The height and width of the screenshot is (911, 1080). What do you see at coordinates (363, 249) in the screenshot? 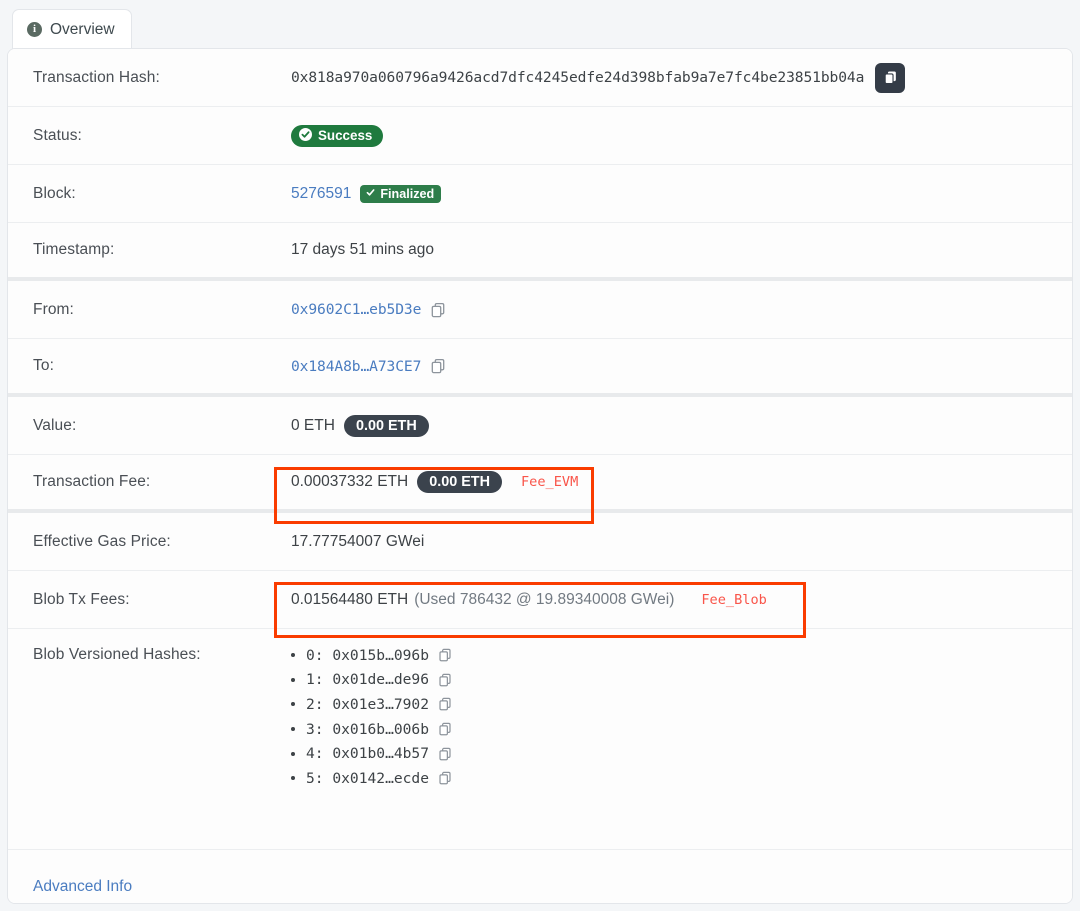
I see `value-timestamp: 17 days 51 mins ago` at bounding box center [363, 249].